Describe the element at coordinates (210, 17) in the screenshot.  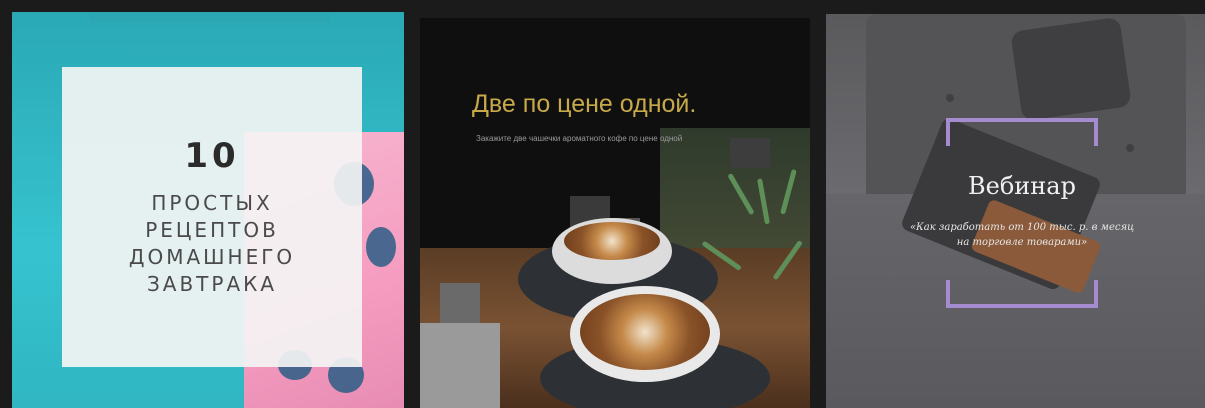
I see `card-edge` at that location.